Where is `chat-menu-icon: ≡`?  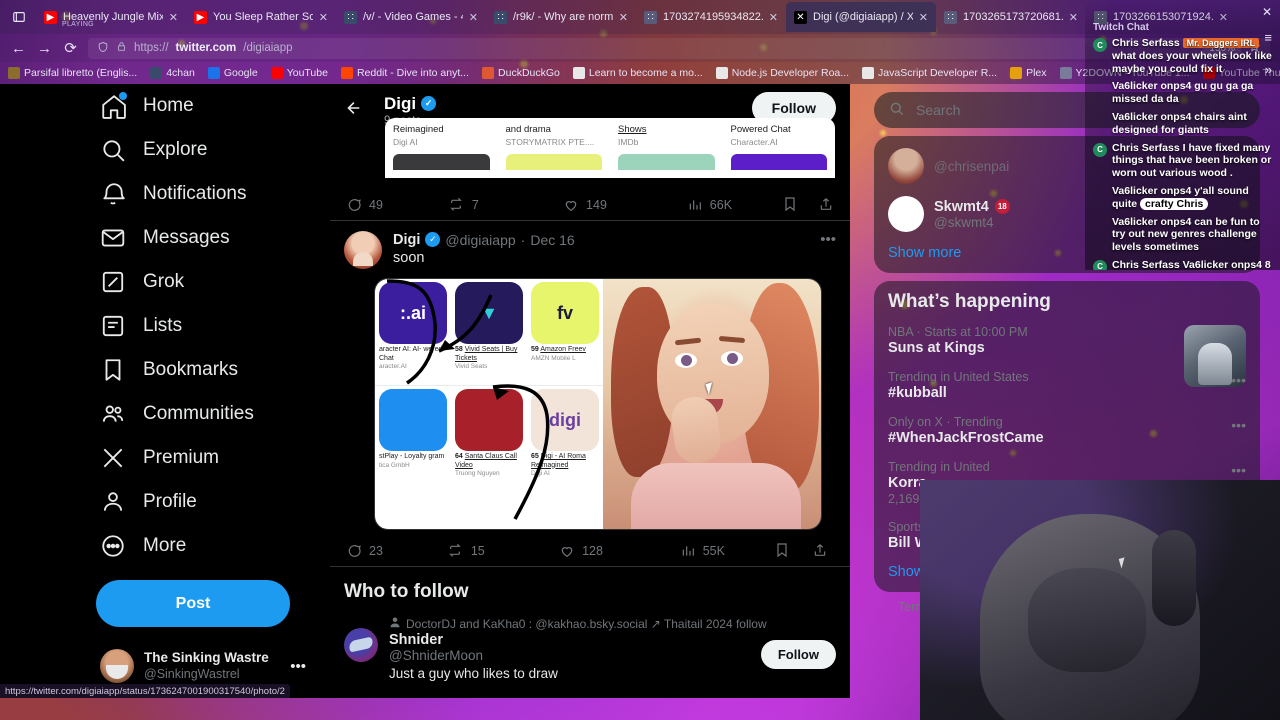 chat-menu-icon: ≡ is located at coordinates (1268, 37).